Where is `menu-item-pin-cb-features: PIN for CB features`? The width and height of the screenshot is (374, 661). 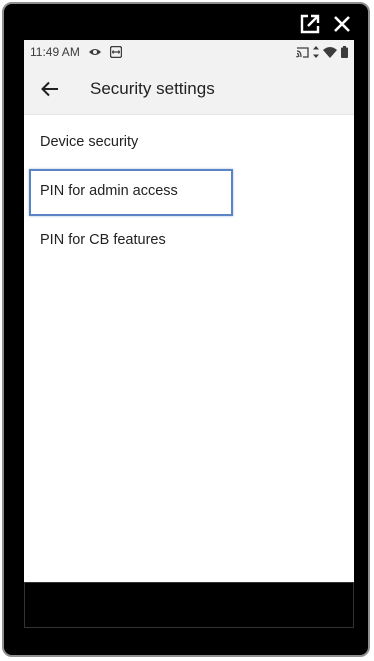
menu-item-pin-cb-features: PIN for CB features is located at coordinates (189, 239).